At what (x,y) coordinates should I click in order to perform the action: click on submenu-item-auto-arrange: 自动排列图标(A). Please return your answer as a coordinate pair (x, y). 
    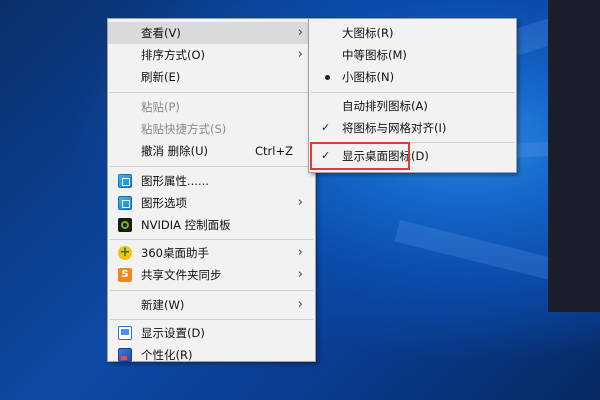
    Looking at the image, I should click on (412, 106).